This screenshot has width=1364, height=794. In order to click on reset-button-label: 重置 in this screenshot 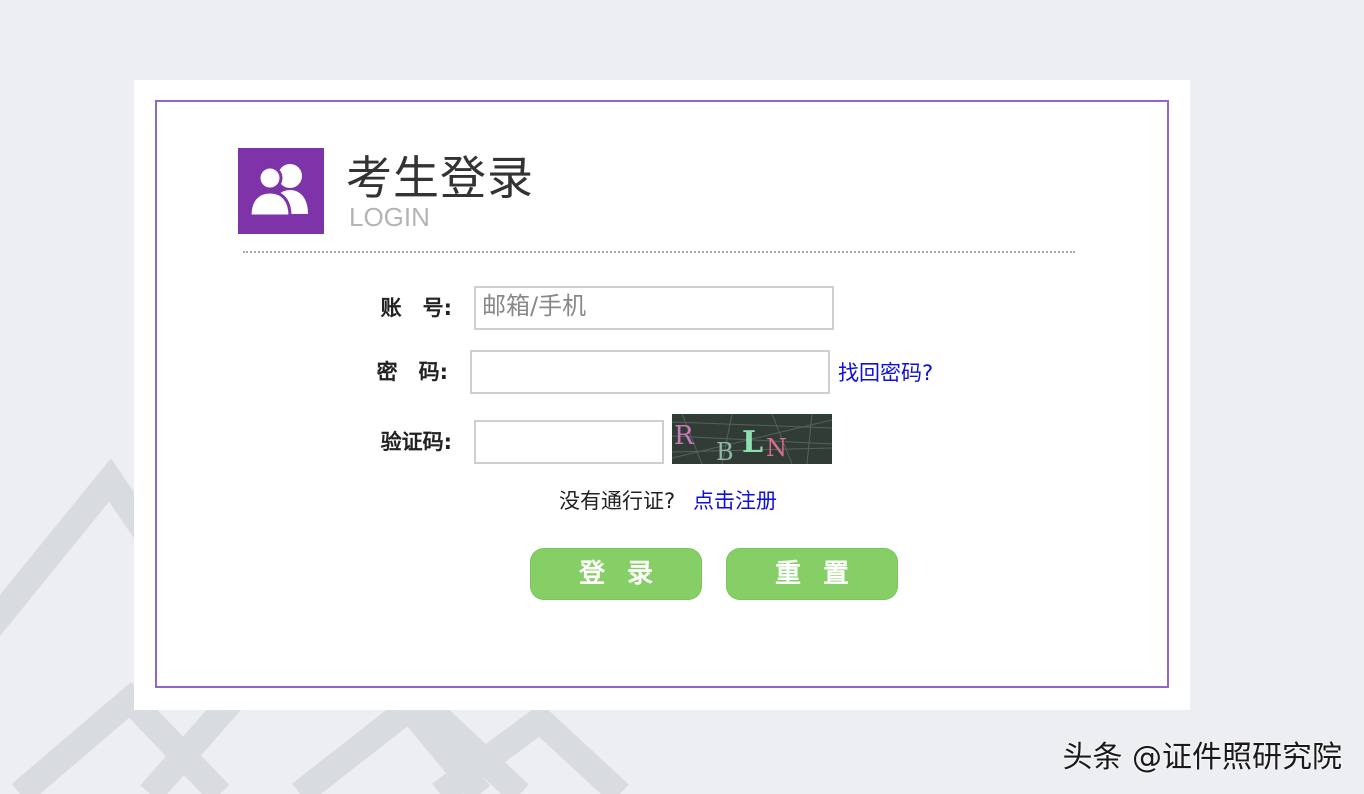, I will do `click(822, 574)`.